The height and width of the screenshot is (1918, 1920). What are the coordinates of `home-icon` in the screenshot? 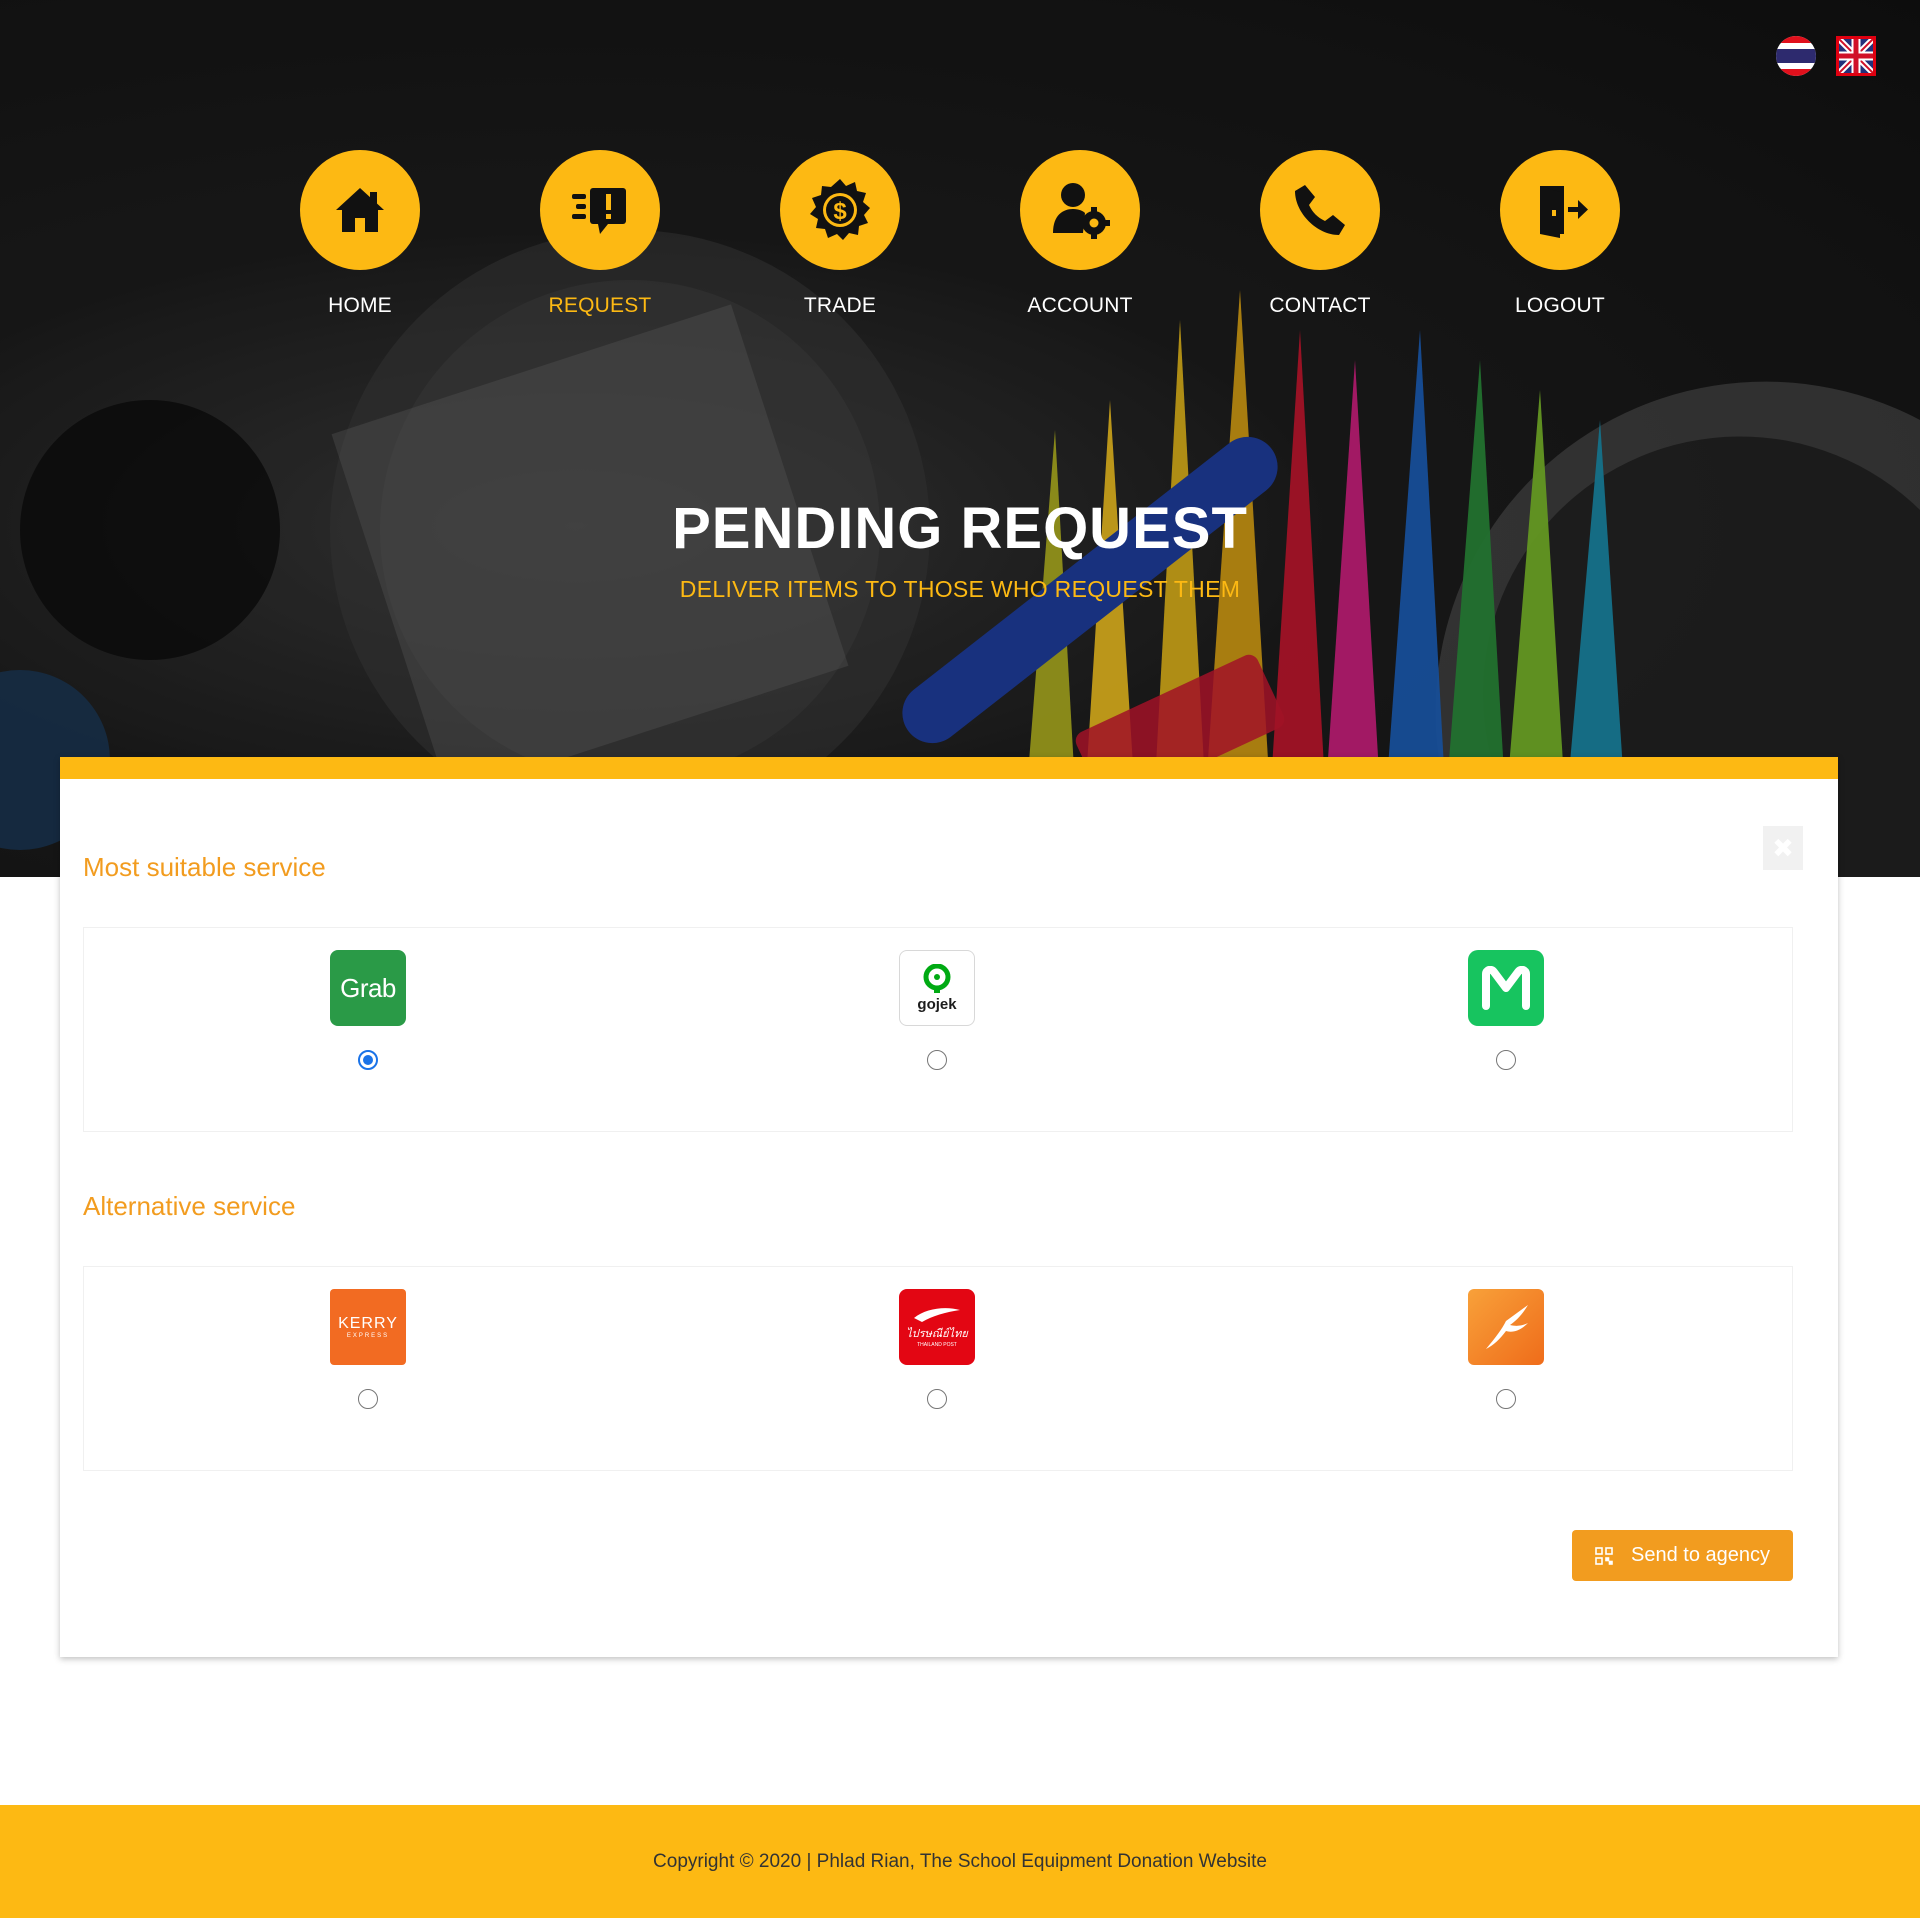 It's located at (360, 210).